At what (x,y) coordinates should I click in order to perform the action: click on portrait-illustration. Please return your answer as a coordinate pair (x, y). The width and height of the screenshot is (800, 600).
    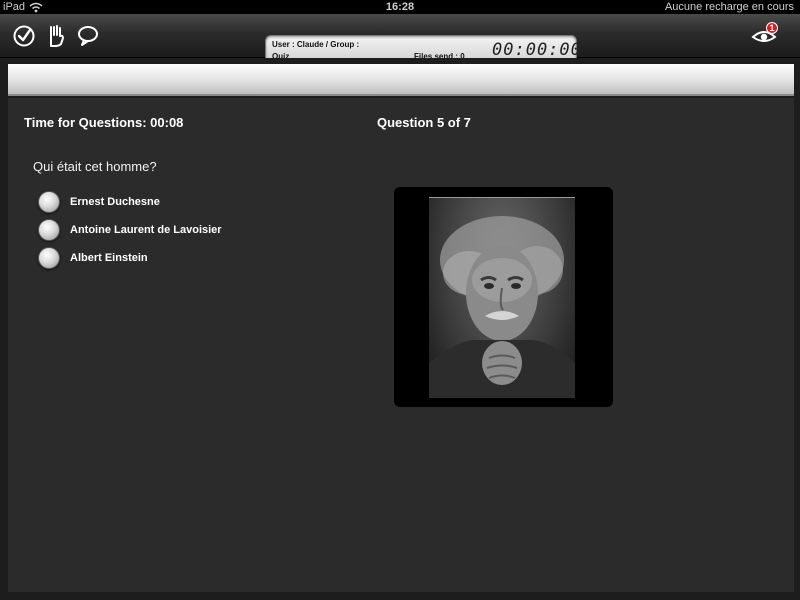
    Looking at the image, I should click on (502, 307).